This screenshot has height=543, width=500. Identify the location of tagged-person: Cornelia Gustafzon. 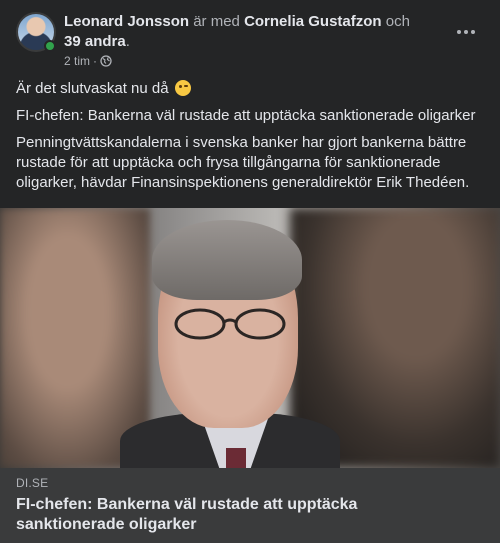
(313, 21).